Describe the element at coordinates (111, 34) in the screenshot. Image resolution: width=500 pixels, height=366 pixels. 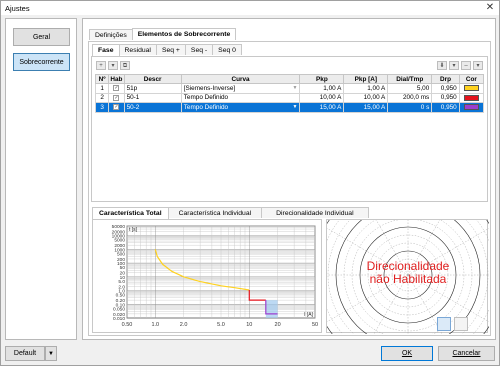
I see `tab-definicoes: Definições` at that location.